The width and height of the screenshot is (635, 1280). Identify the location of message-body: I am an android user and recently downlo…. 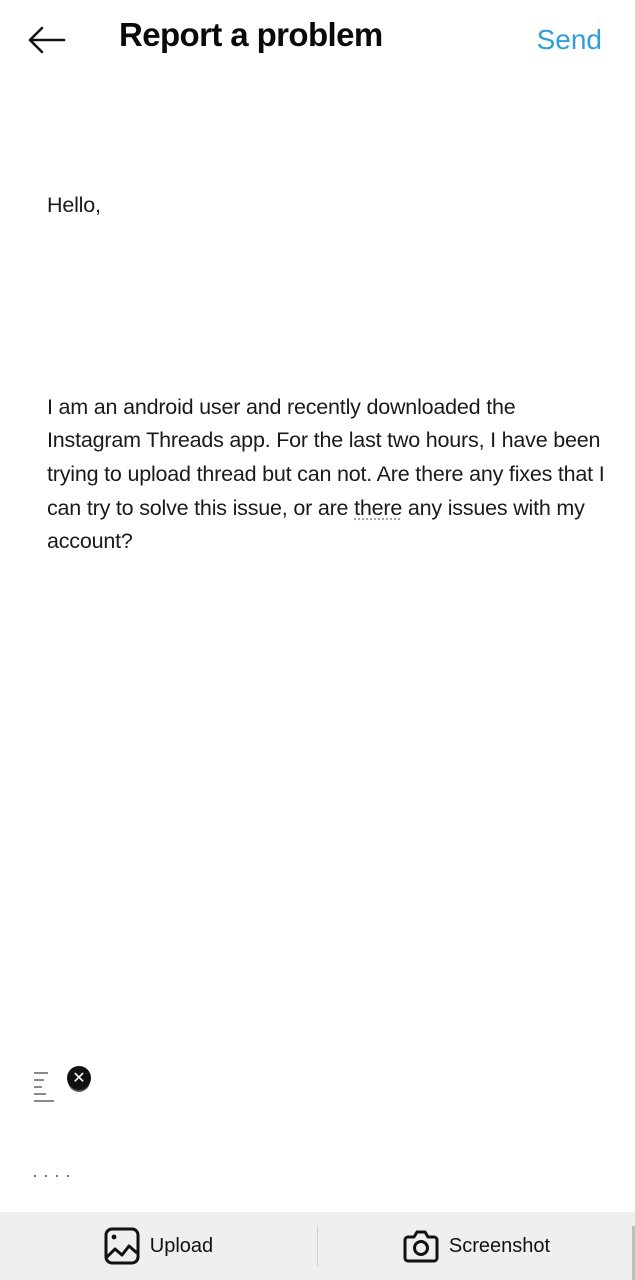
(327, 475).